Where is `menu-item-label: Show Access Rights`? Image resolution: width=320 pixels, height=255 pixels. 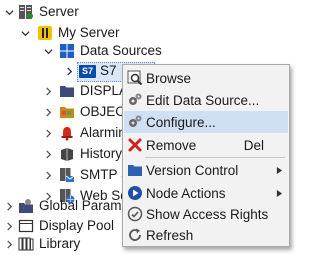 menu-item-label: Show Access Rights is located at coordinates (207, 214).